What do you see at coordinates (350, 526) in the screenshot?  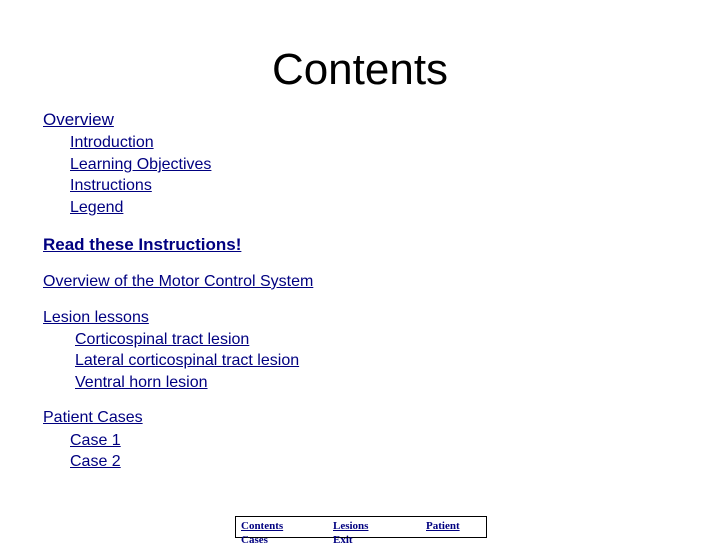 I see `nav-lesions-link: Lesions` at bounding box center [350, 526].